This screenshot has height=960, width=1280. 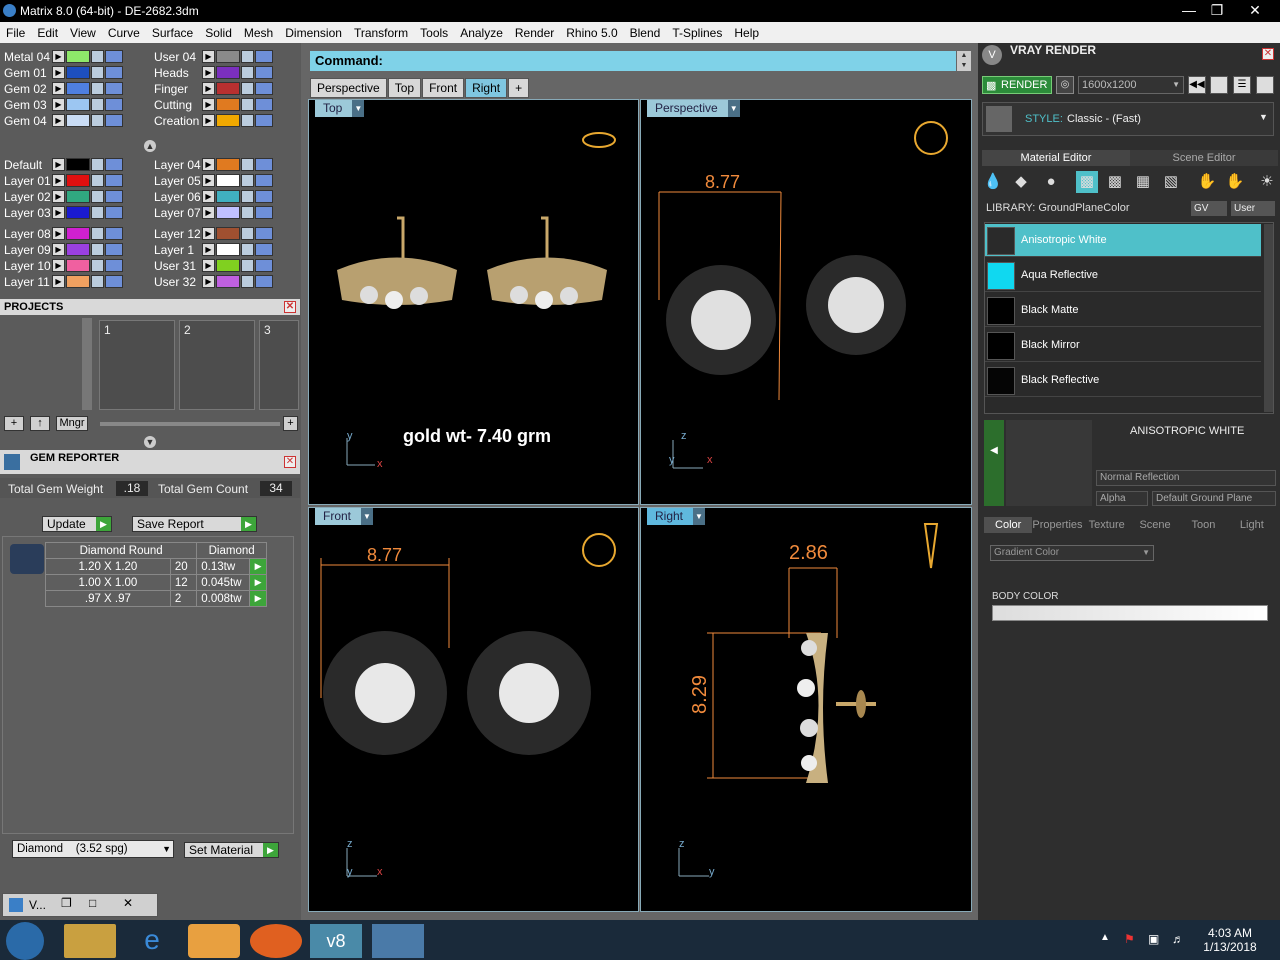 What do you see at coordinates (137, 365) in the screenshot?
I see `project-slot-1: 1` at bounding box center [137, 365].